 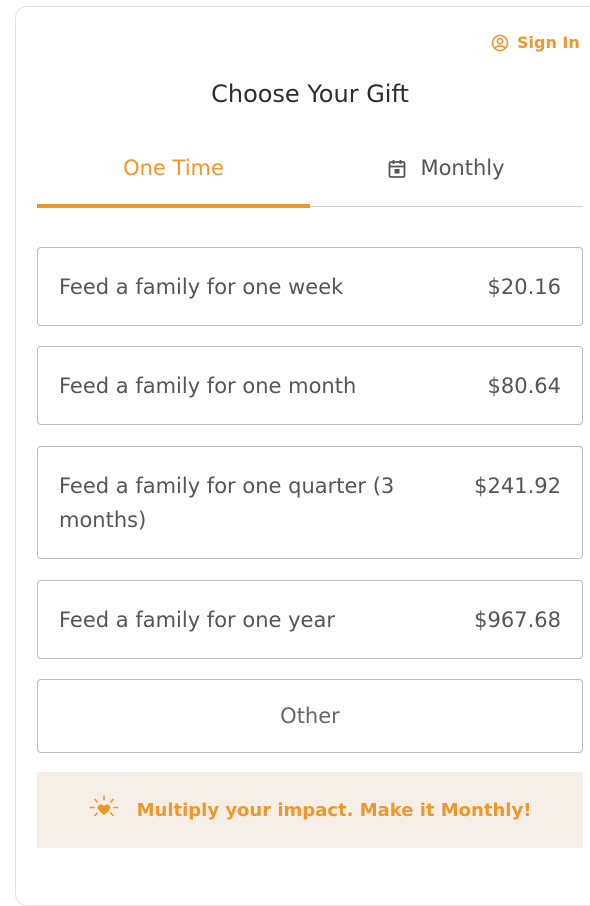 I want to click on other-amount-label: Other, so click(x=310, y=716).